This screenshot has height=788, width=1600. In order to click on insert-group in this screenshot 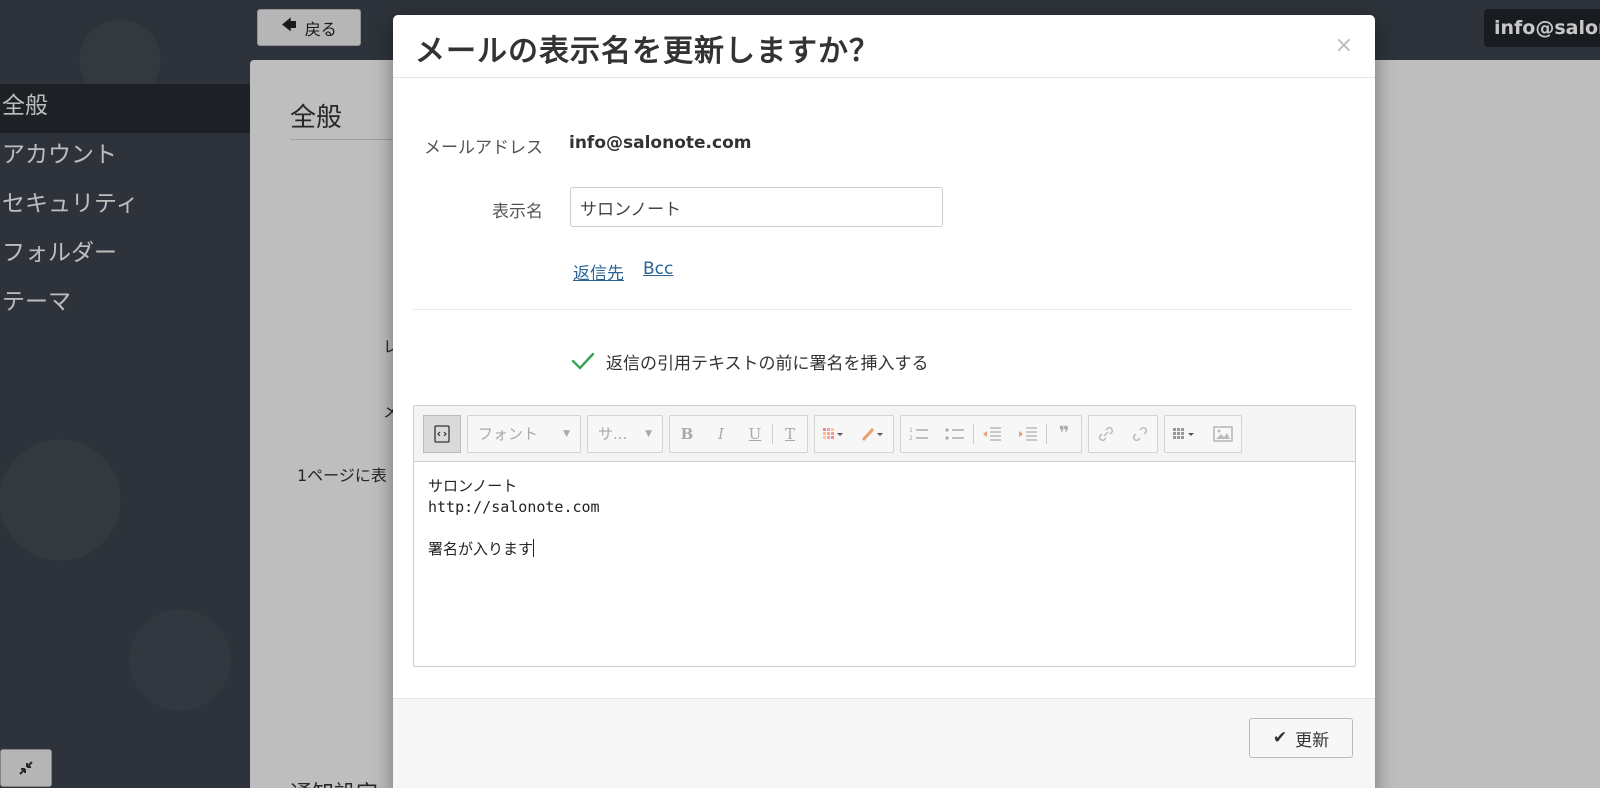, I will do `click(1203, 433)`.